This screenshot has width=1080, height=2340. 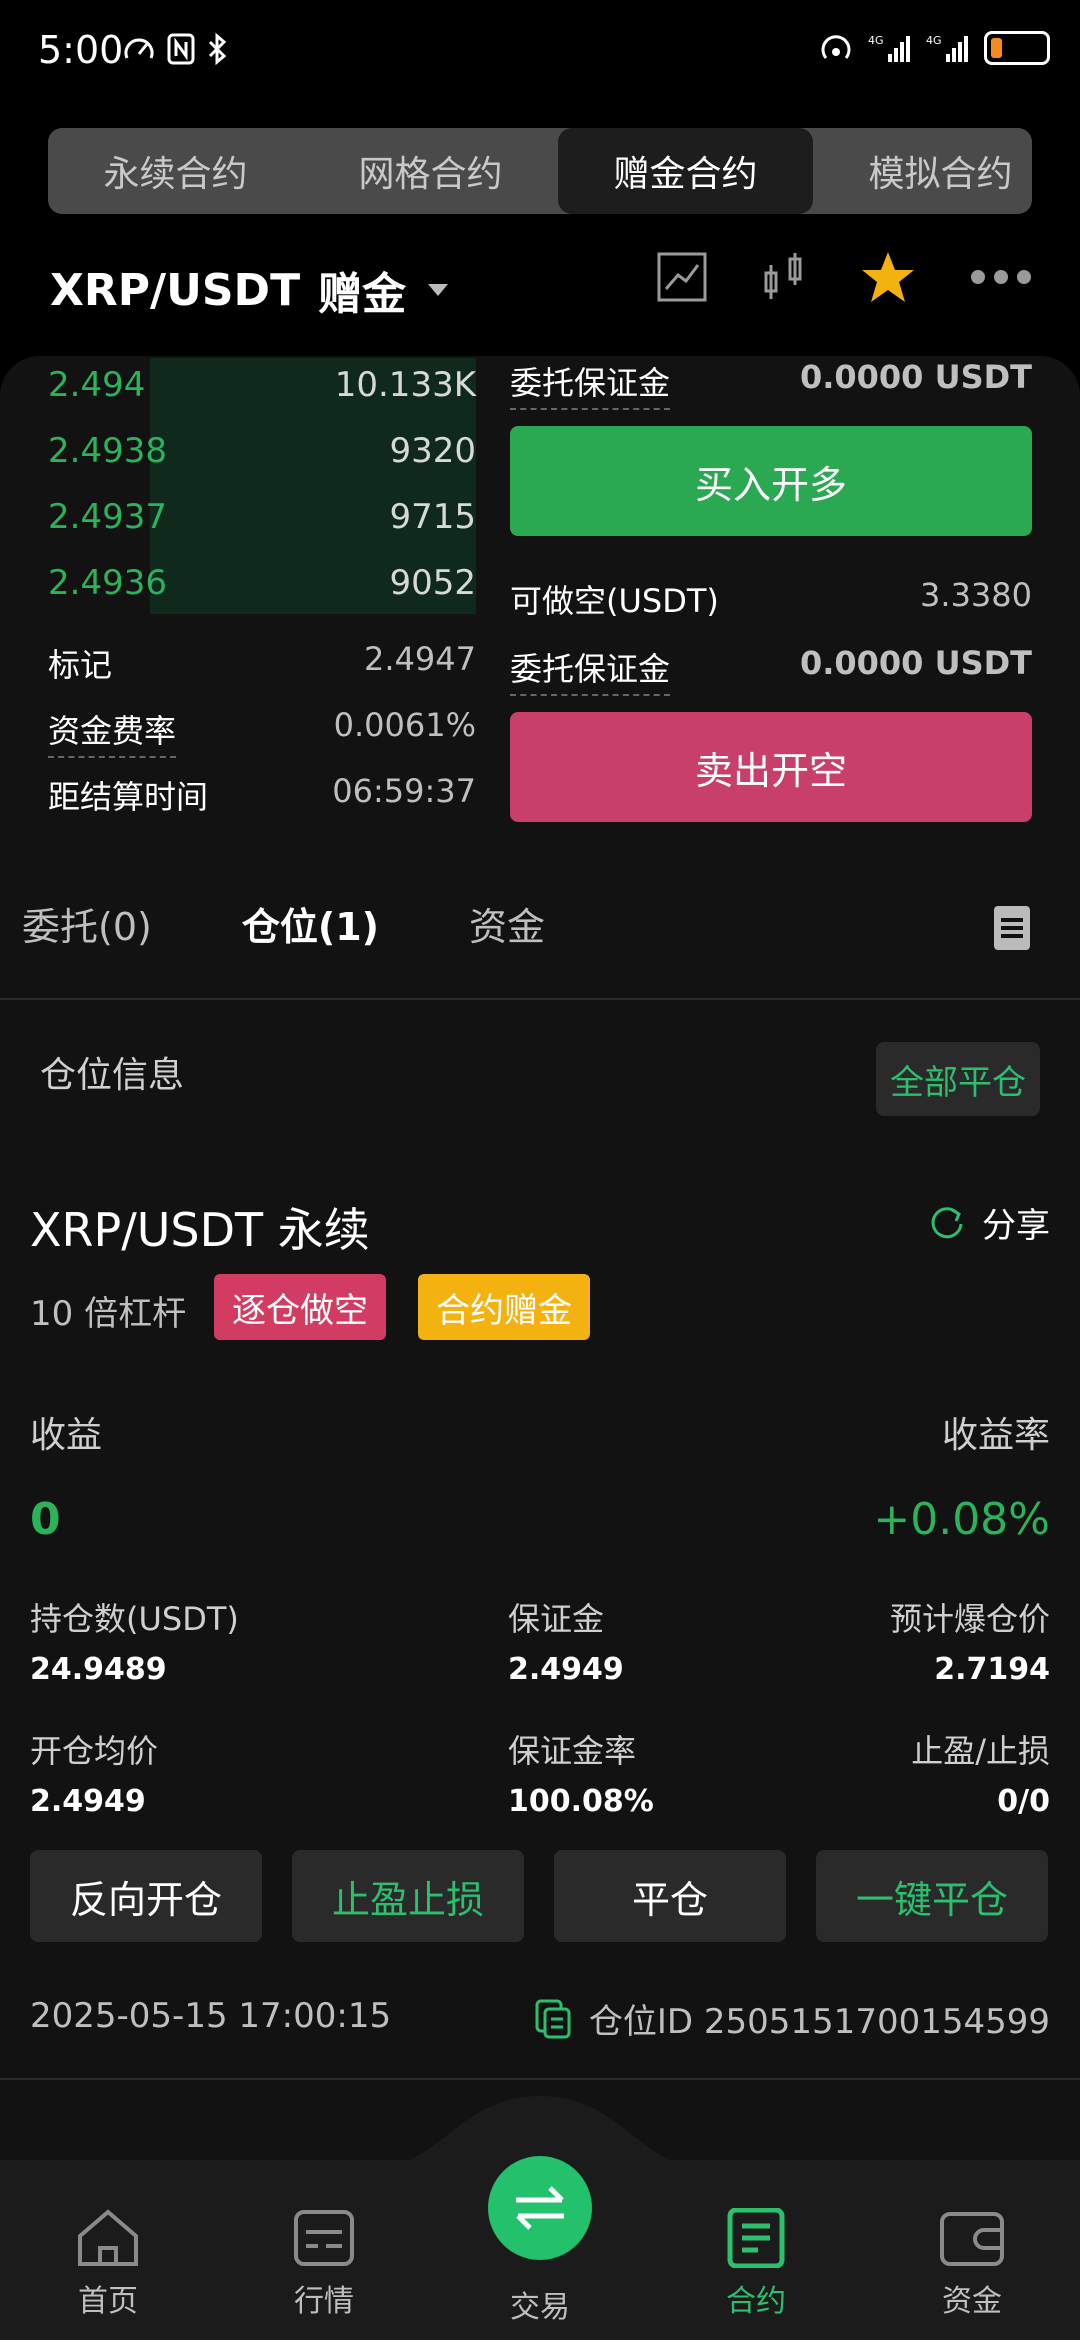 I want to click on orderbook-price: 2.4938, so click(x=107, y=451).